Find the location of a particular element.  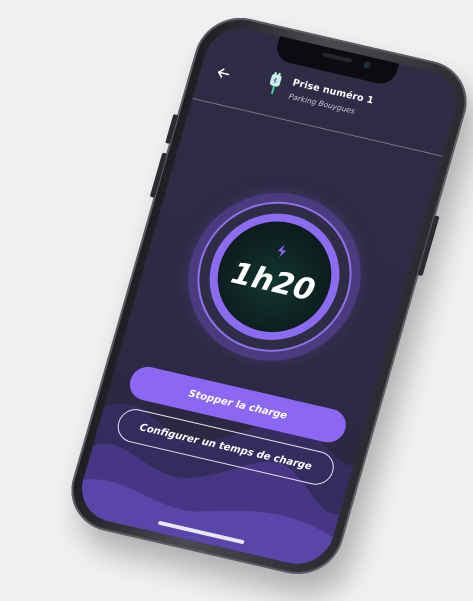

gauge-center: 1h20 is located at coordinates (274, 276).